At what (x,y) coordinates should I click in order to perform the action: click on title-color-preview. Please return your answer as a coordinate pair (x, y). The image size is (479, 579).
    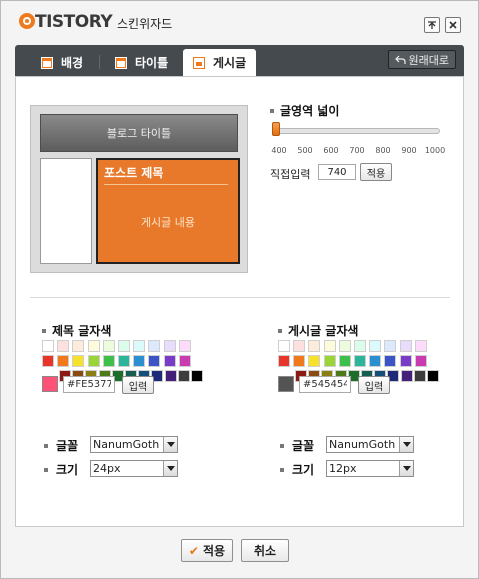
    Looking at the image, I should click on (50, 384).